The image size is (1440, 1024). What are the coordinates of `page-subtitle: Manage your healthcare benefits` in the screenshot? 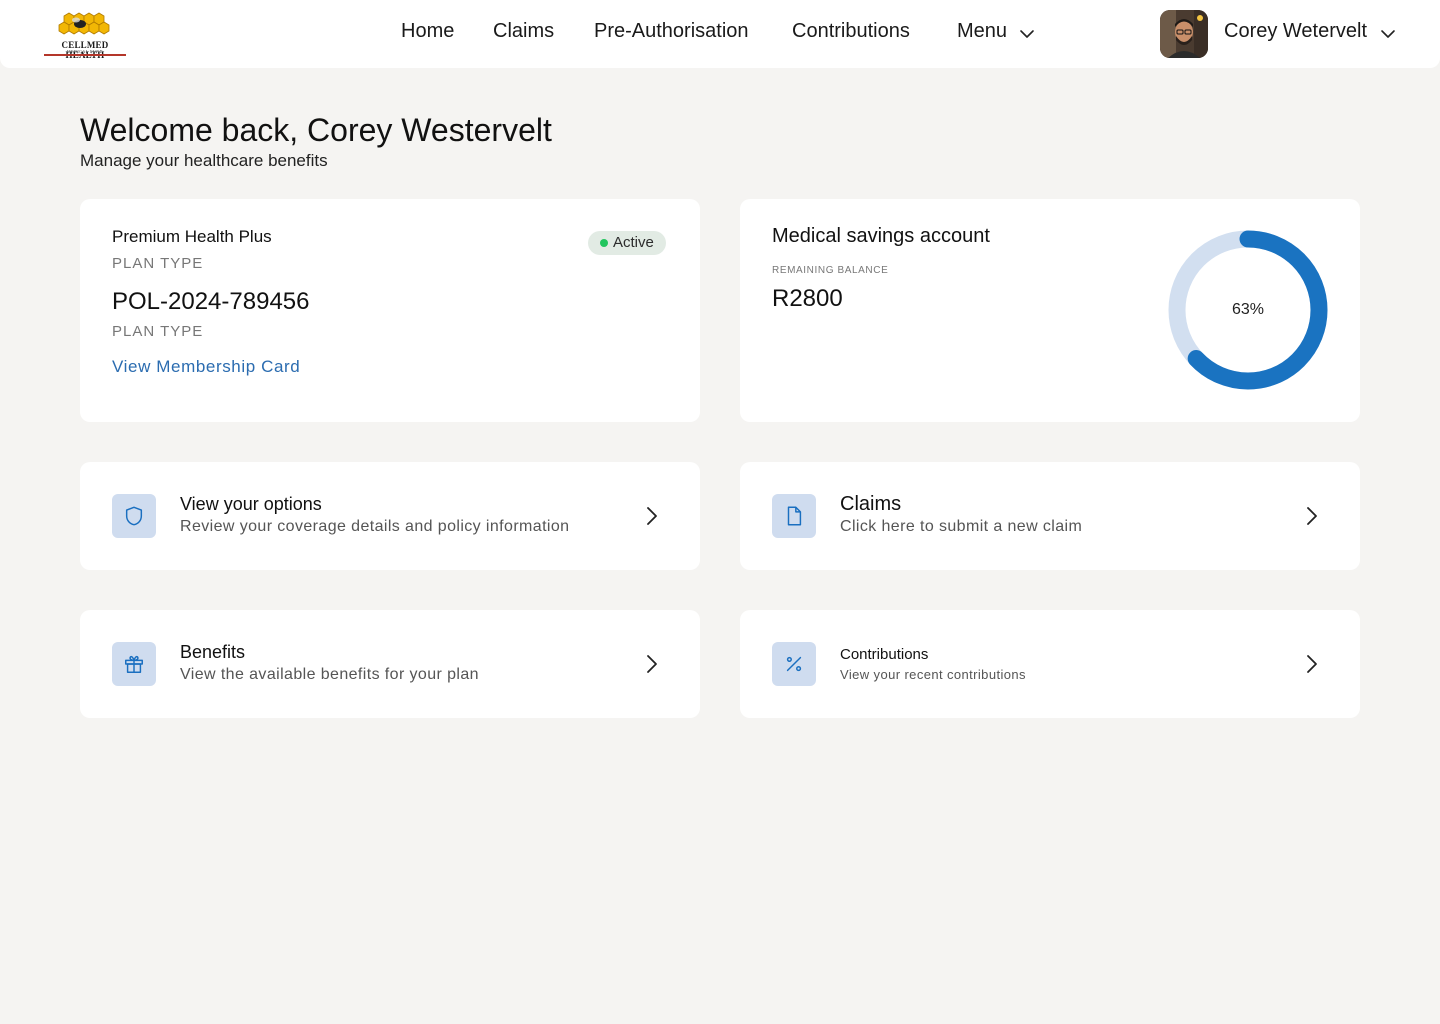 It's located at (204, 160).